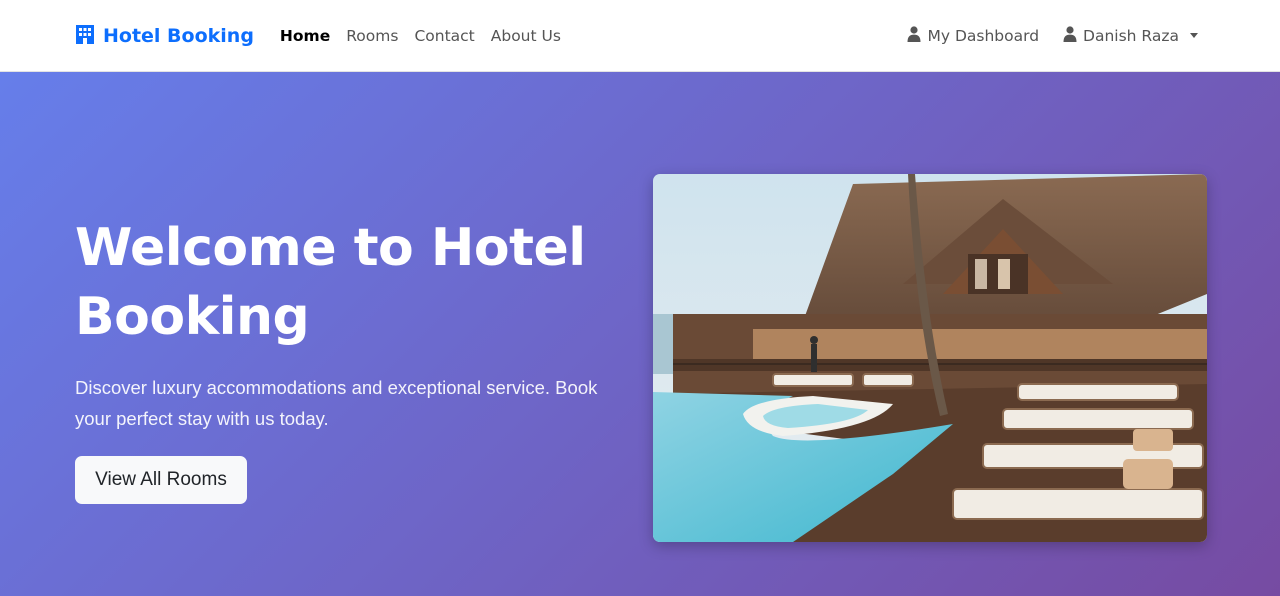 The image size is (1280, 596). I want to click on chevron-down-icon, so click(1194, 35).